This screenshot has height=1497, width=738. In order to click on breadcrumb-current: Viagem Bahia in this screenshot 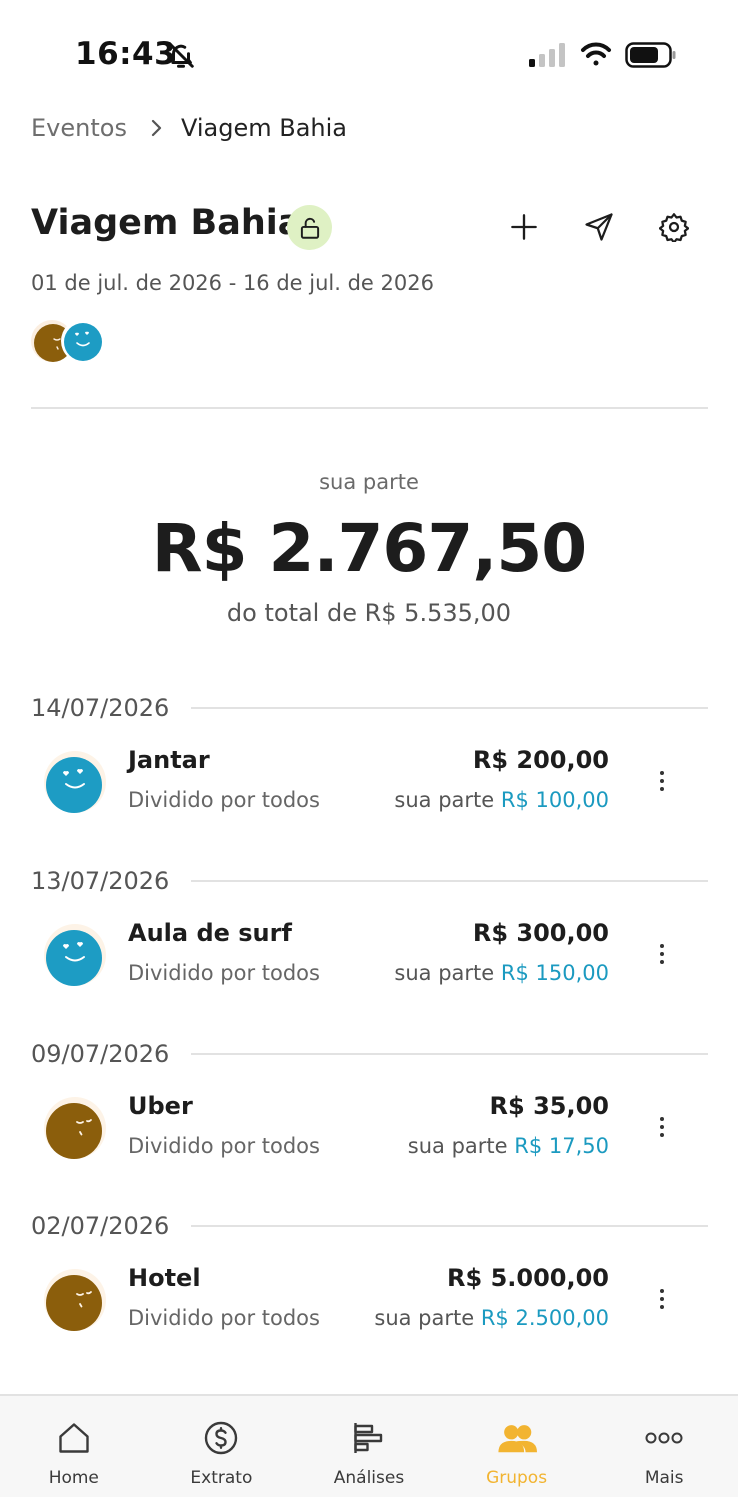, I will do `click(263, 128)`.